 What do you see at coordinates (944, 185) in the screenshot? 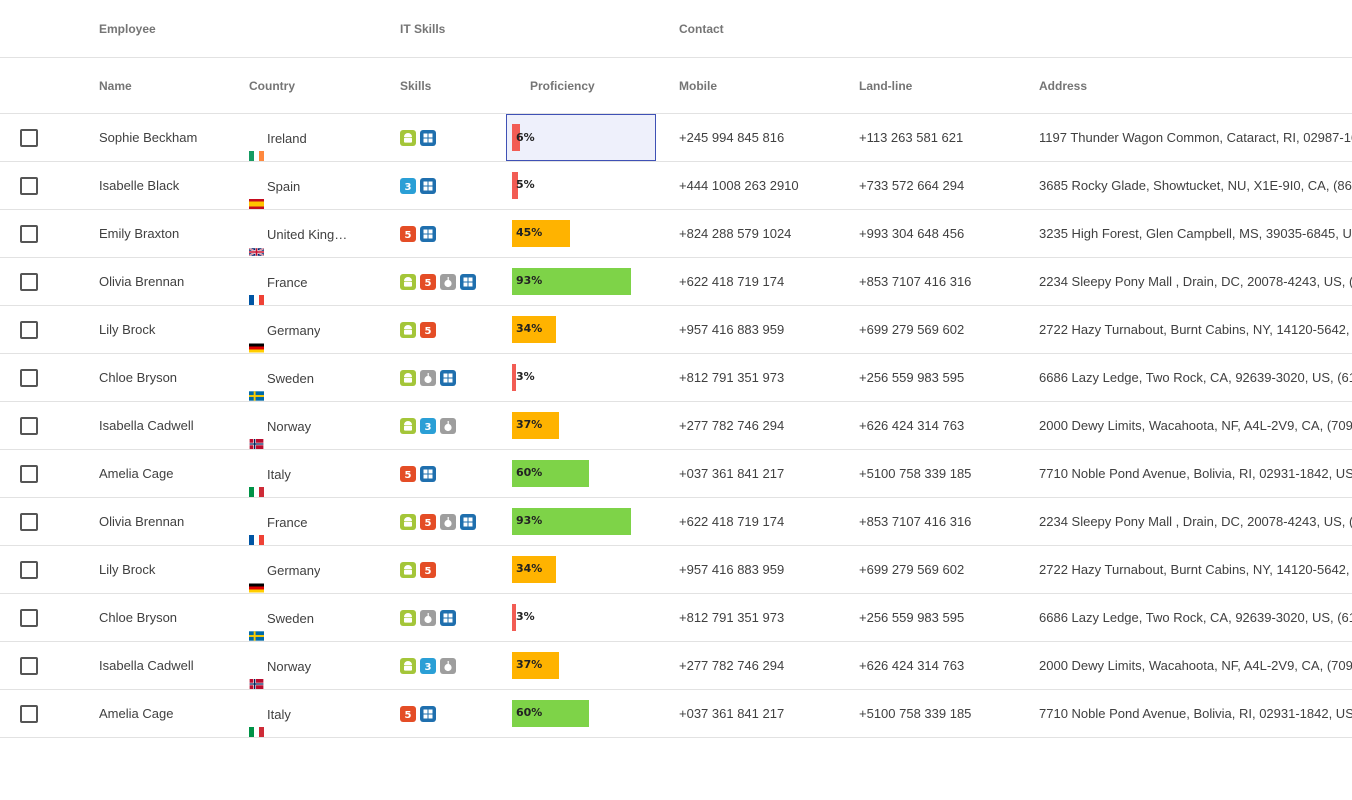
I see `landline-cell: +733 572 664 294` at bounding box center [944, 185].